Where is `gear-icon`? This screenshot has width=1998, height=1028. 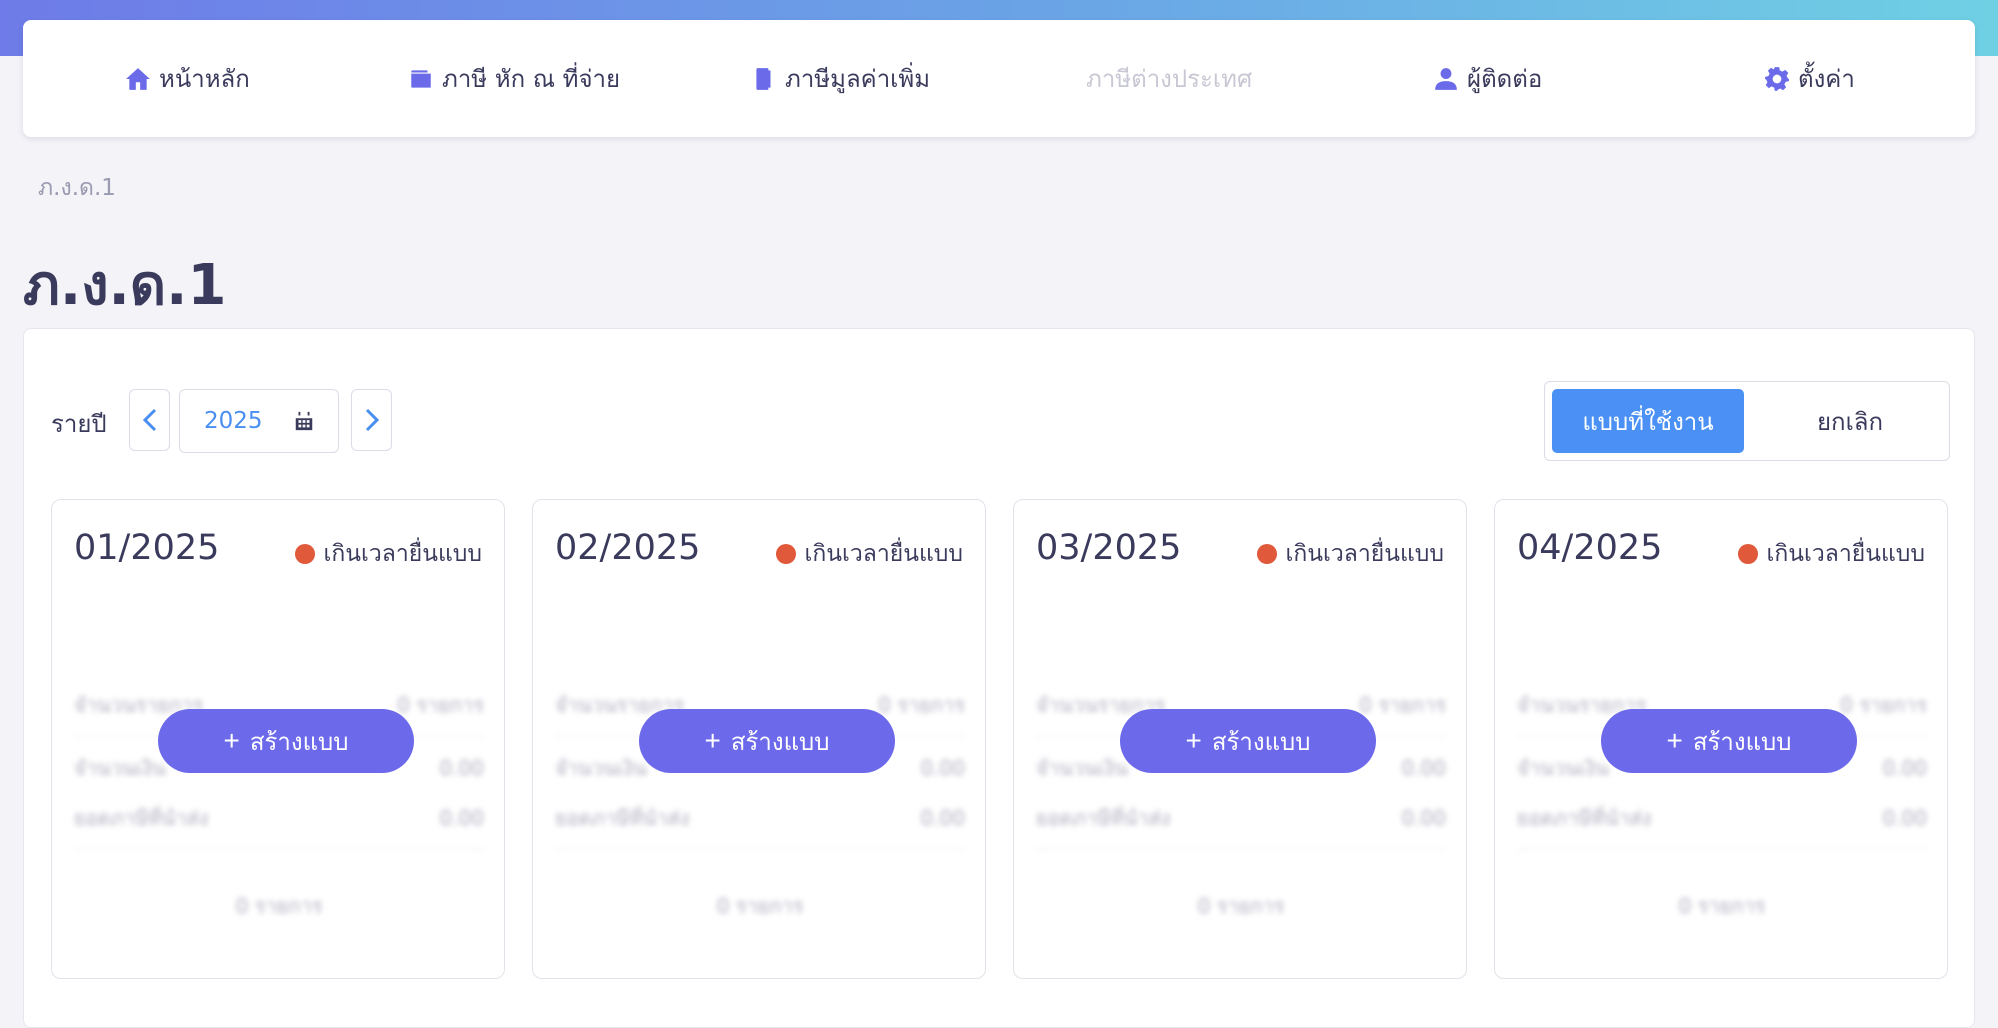
gear-icon is located at coordinates (1777, 78).